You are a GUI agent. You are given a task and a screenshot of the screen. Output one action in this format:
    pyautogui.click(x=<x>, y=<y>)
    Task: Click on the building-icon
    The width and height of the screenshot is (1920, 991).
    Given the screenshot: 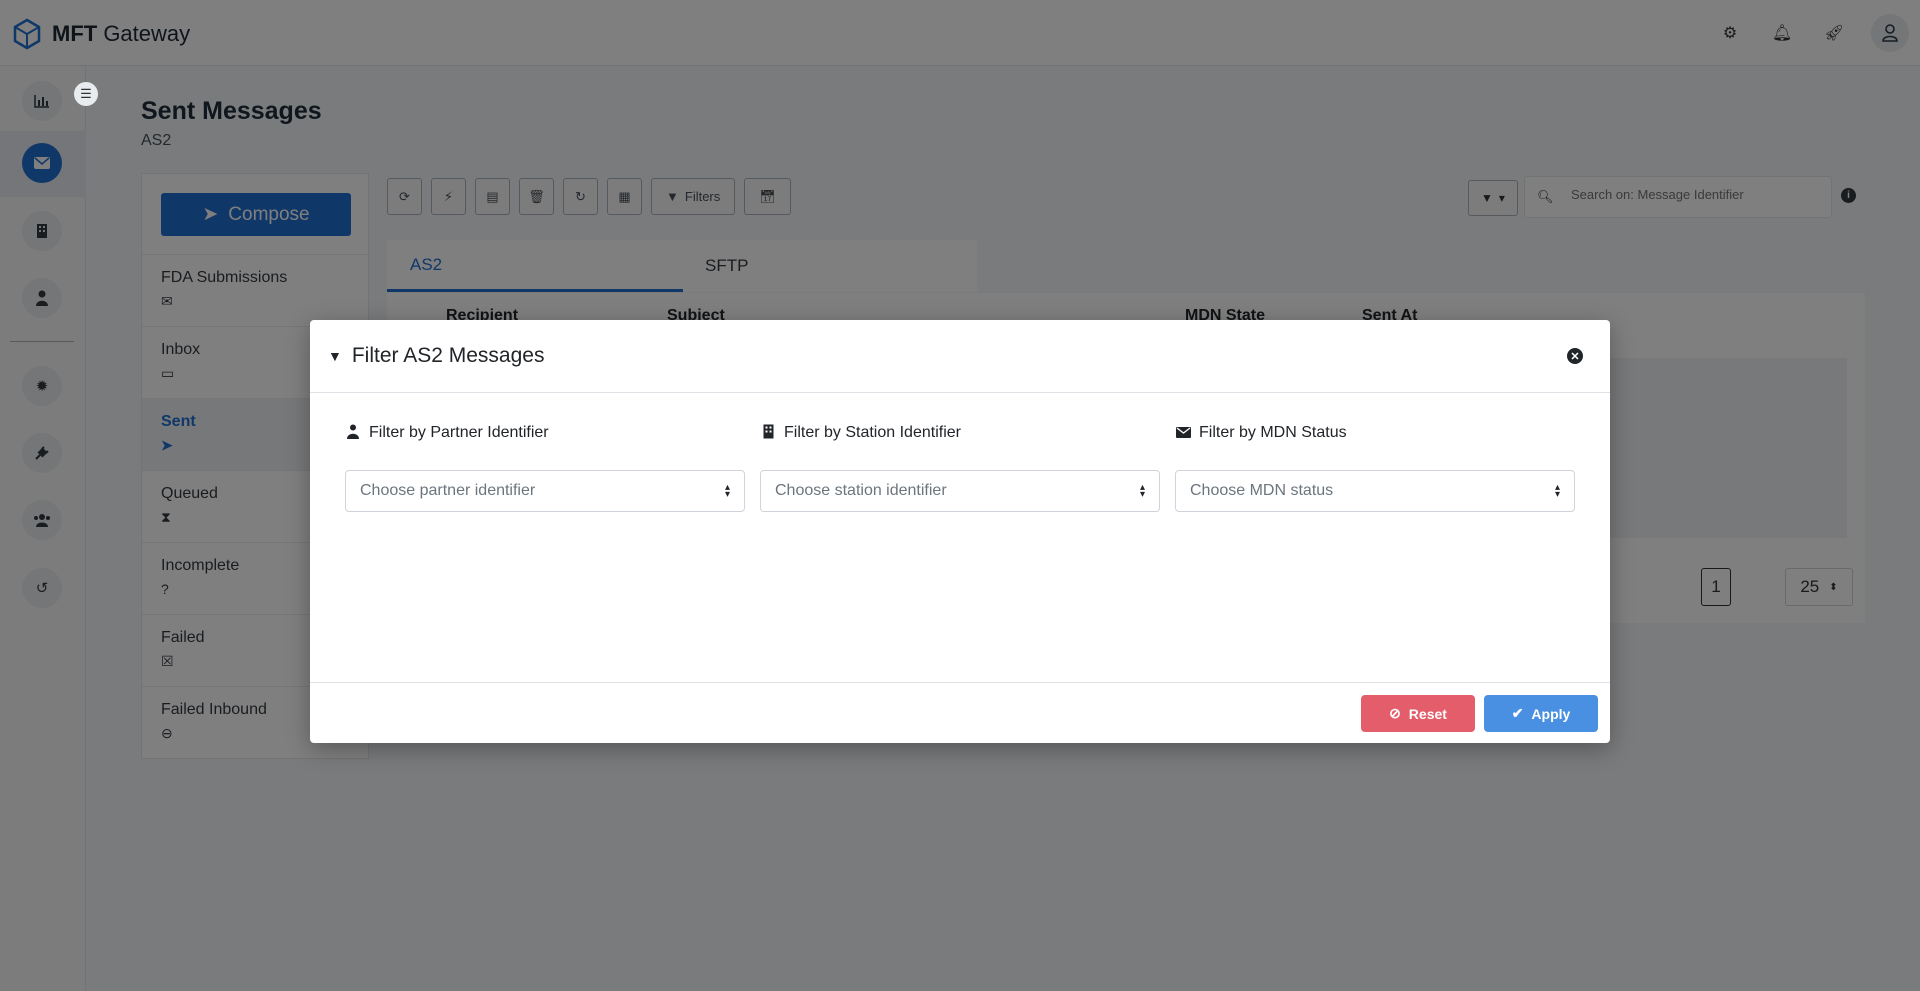 What is the action you would take?
    pyautogui.click(x=768, y=433)
    